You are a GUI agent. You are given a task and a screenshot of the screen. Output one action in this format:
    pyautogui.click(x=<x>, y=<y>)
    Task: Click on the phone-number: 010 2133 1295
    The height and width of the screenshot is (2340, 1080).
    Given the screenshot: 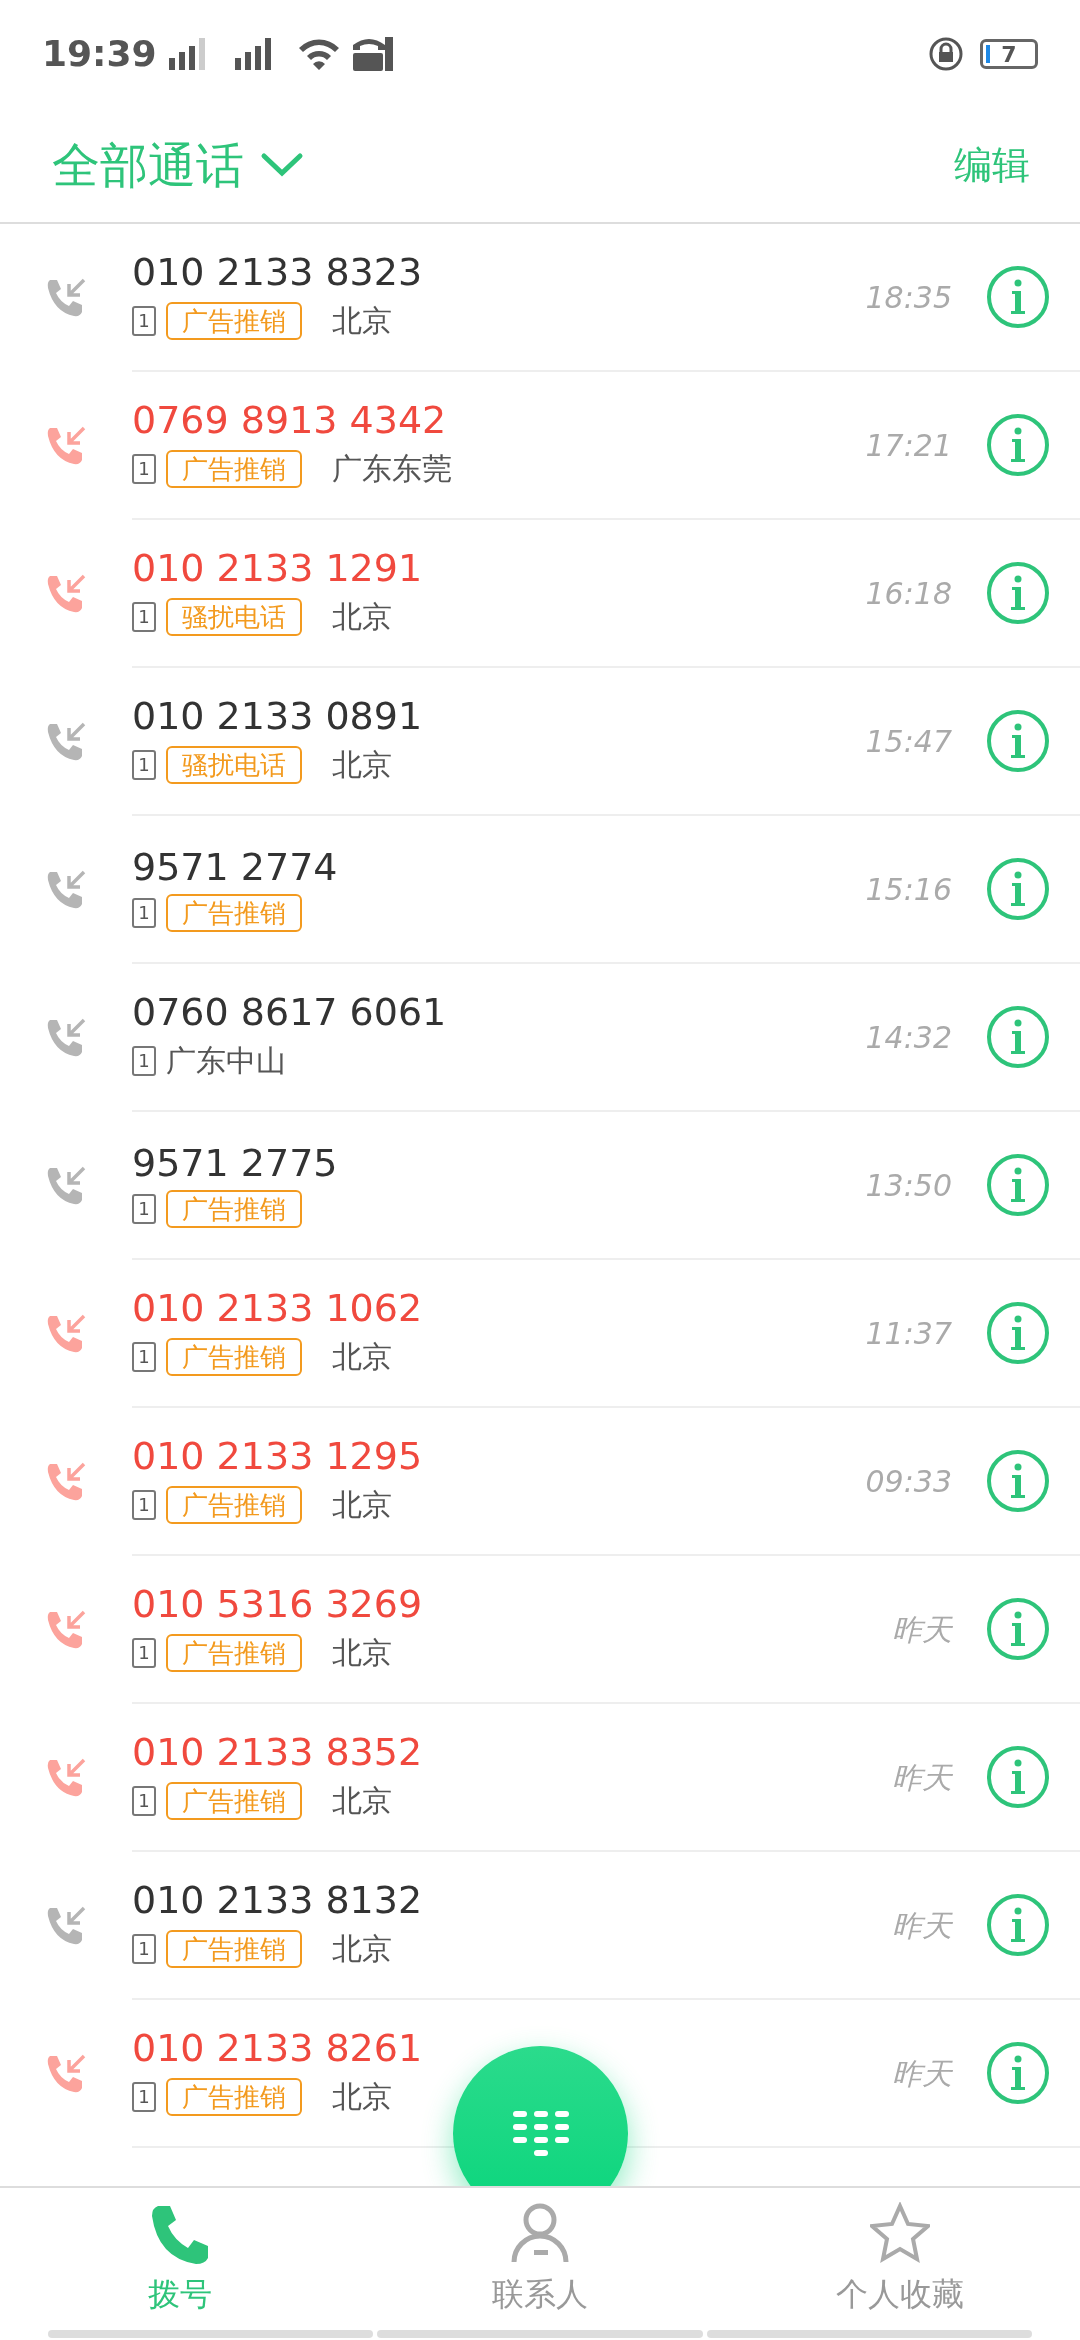 What is the action you would take?
    pyautogui.click(x=278, y=1456)
    